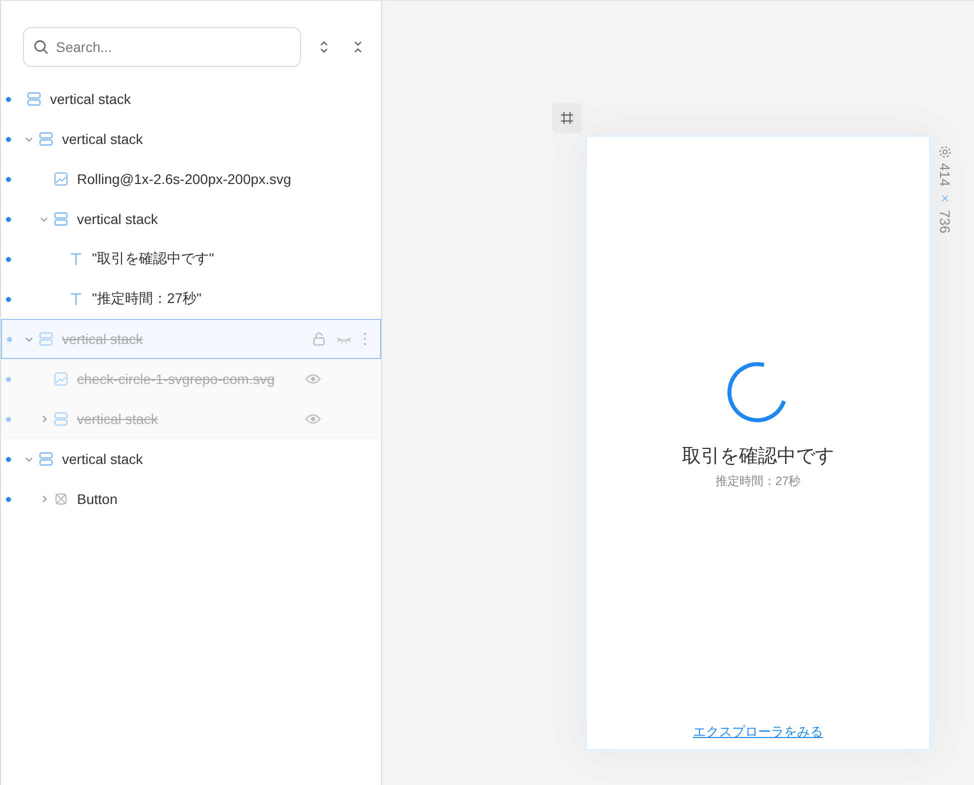 Image resolution: width=974 pixels, height=785 pixels. I want to click on layer-name: check-circle-1-svgrepo-com.svg, so click(176, 379).